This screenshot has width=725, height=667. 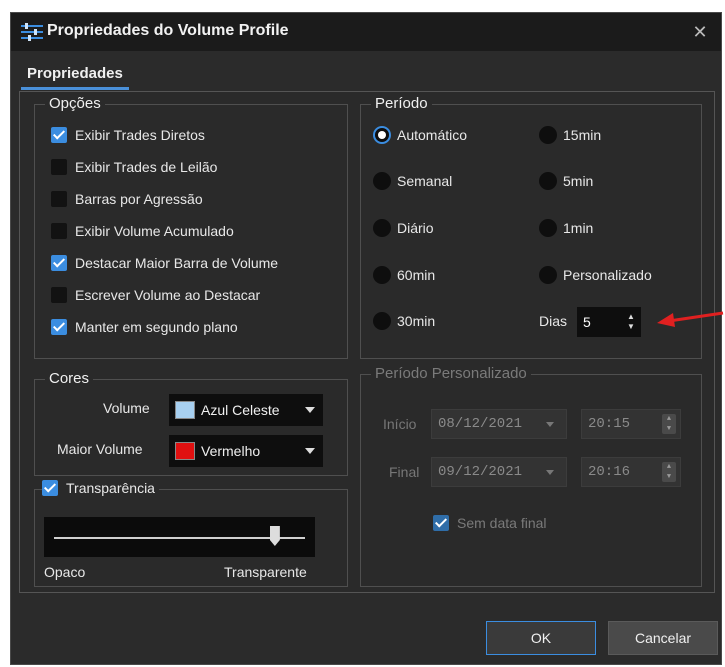 I want to click on sem-data-final-label: Sem data final, so click(x=502, y=523).